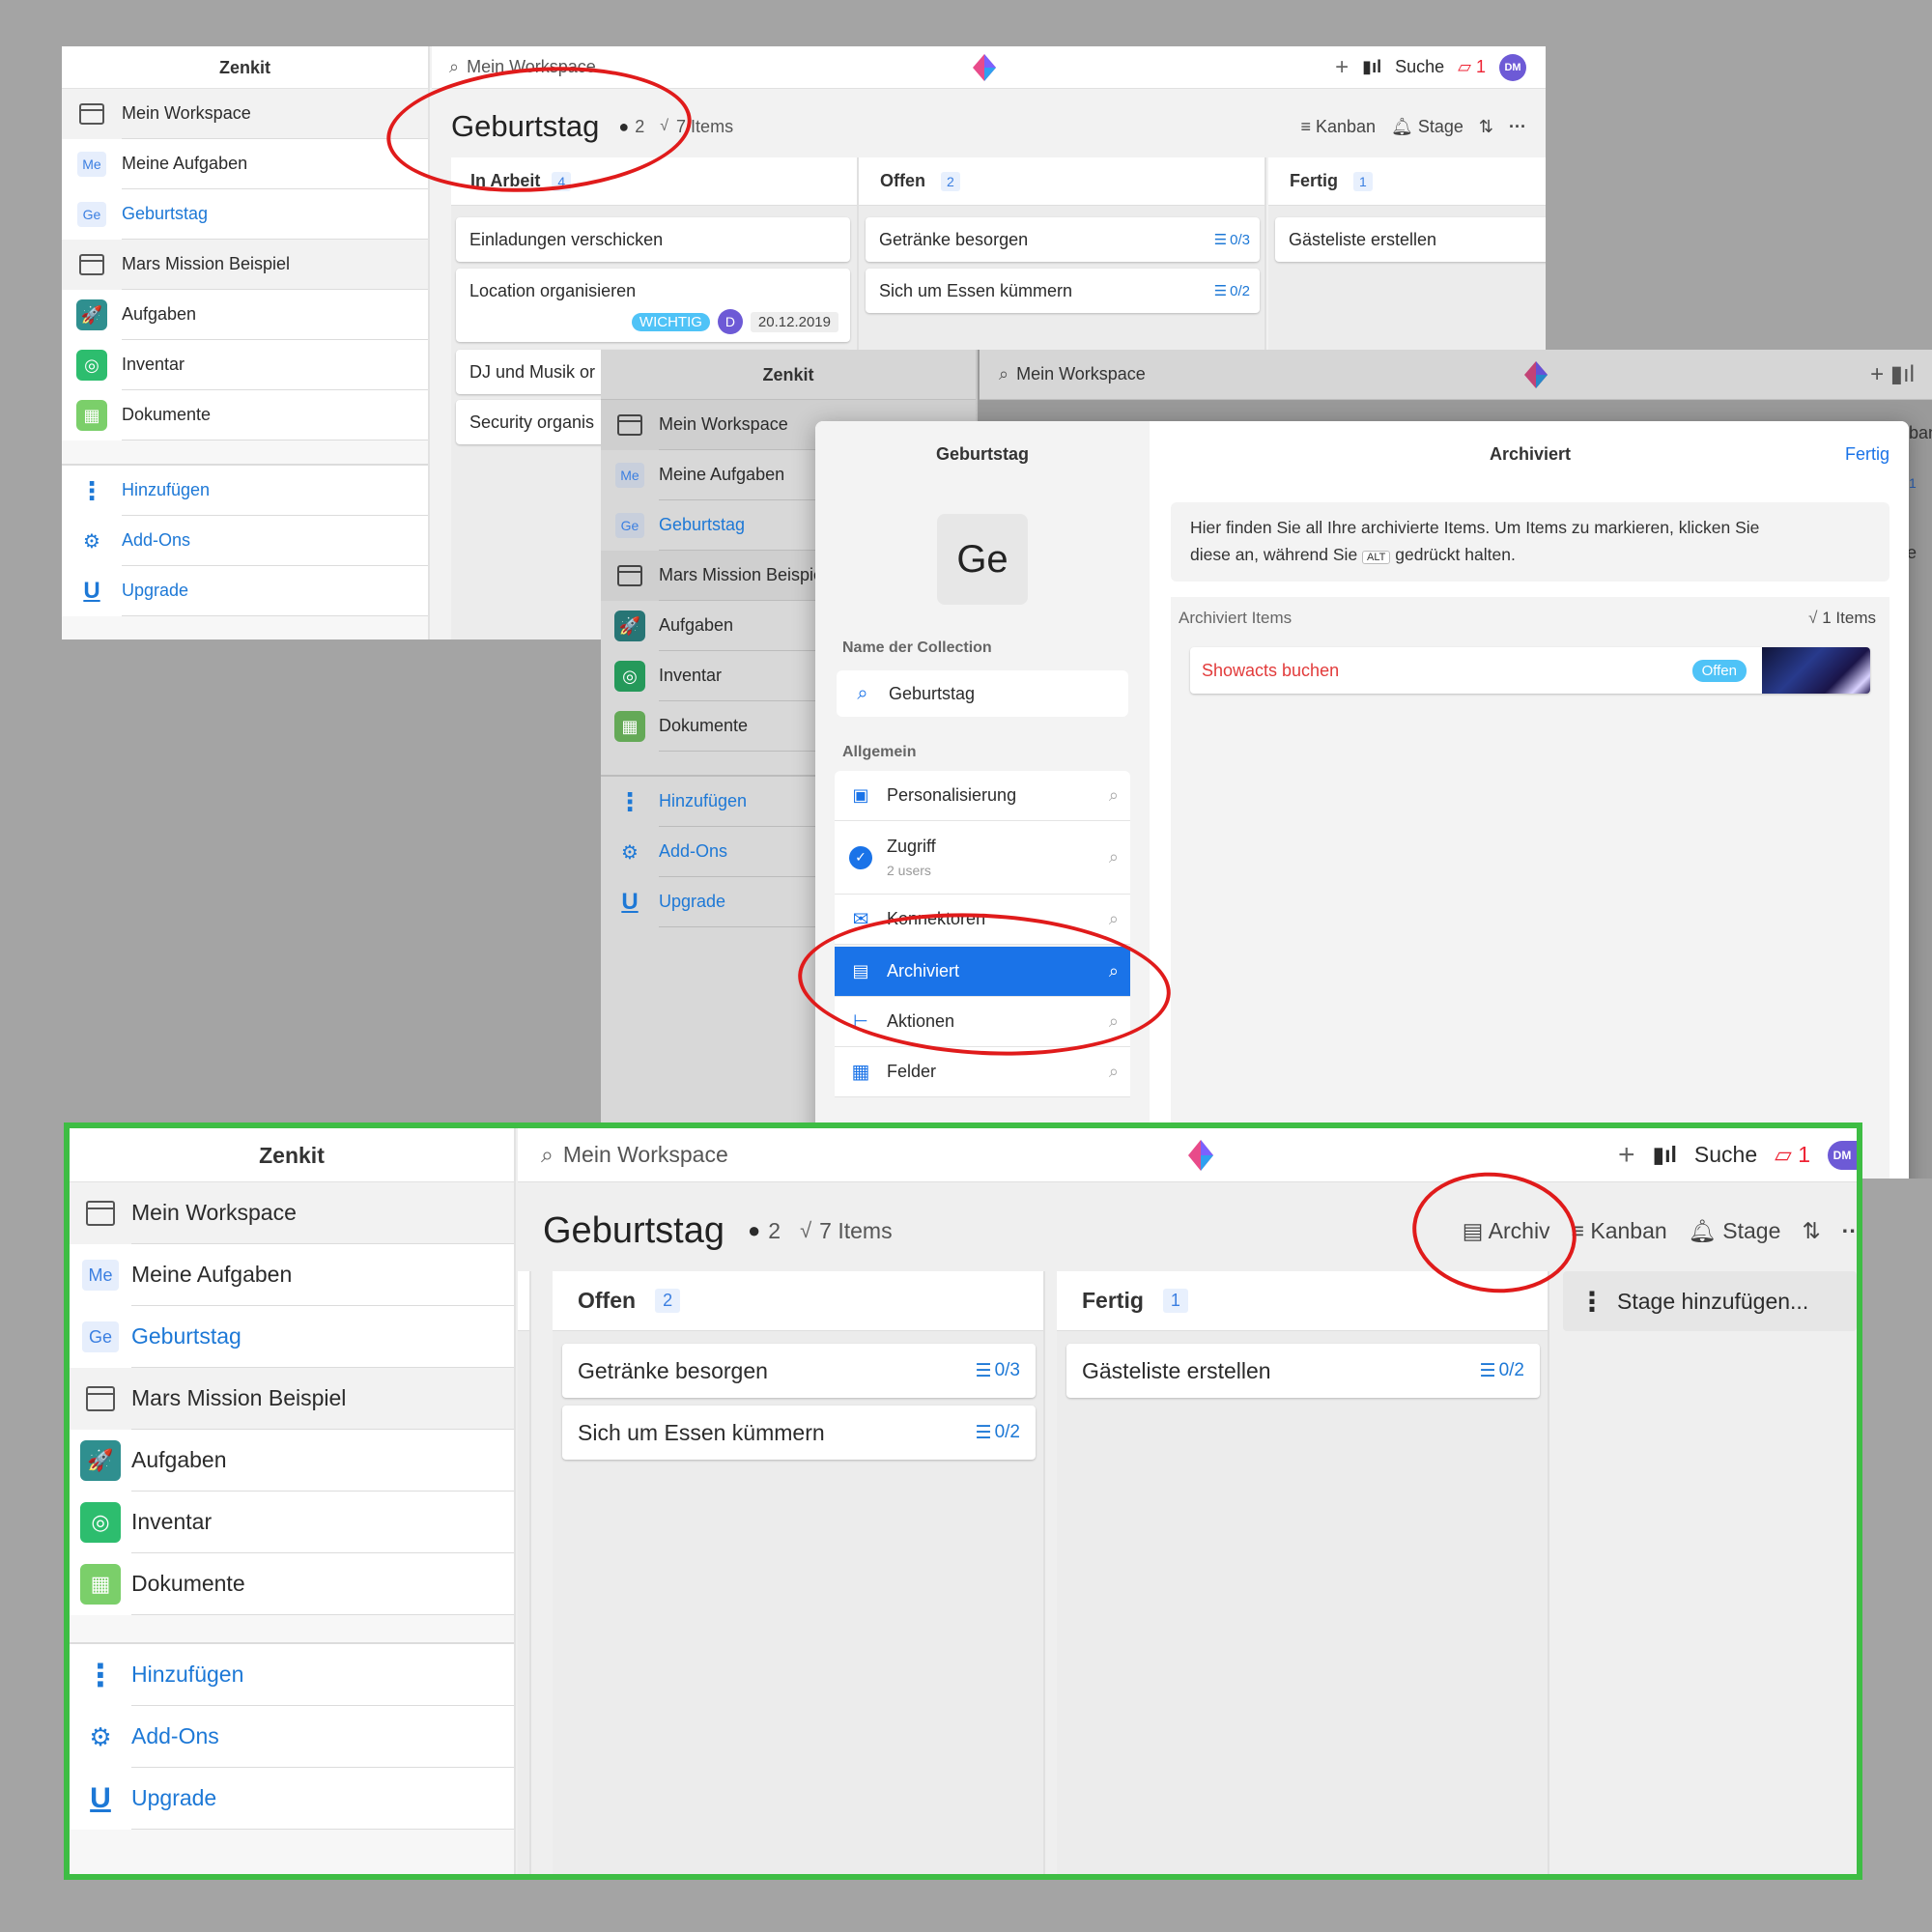 This screenshot has height=1932, width=1932. I want to click on checklist-icon: ☰, so click(1487, 1370).